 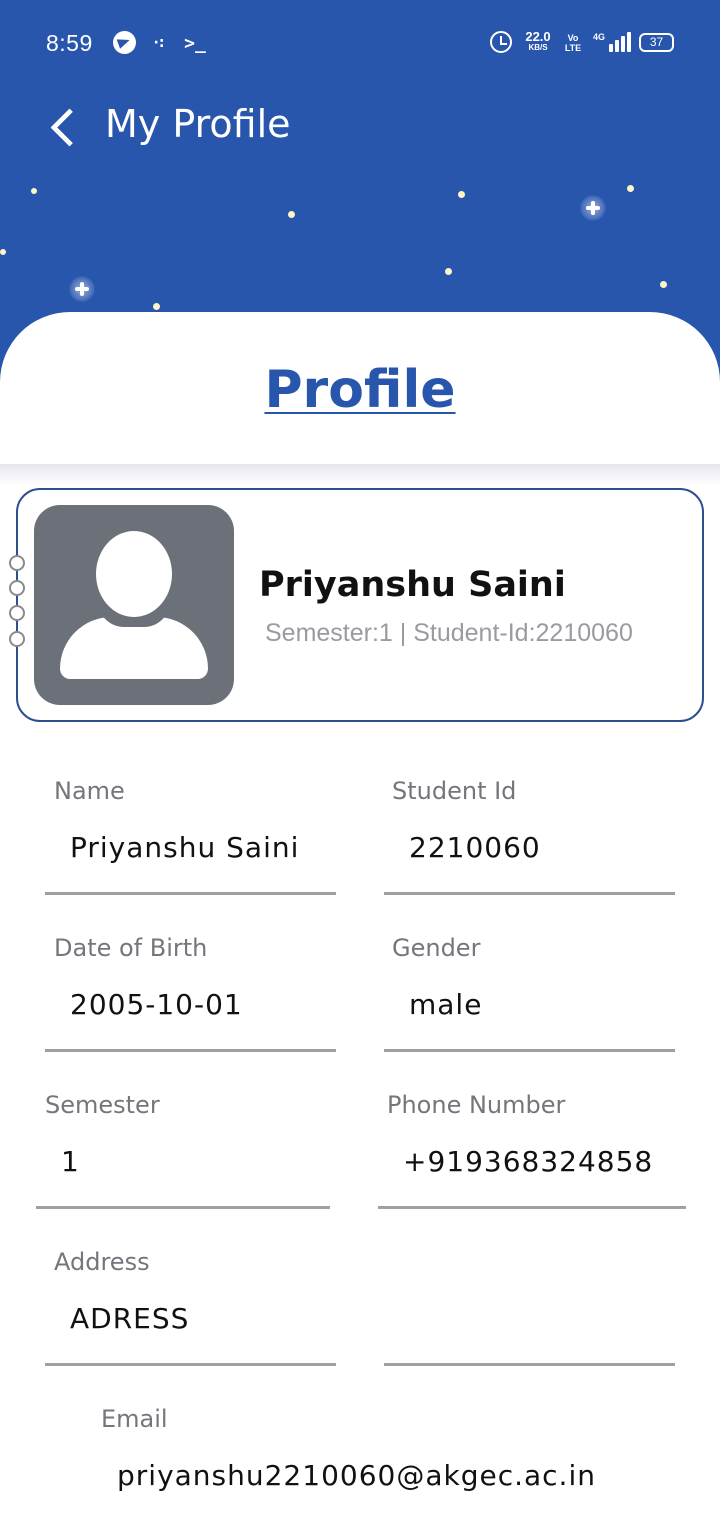 I want to click on gender-underline, so click(x=529, y=1050).